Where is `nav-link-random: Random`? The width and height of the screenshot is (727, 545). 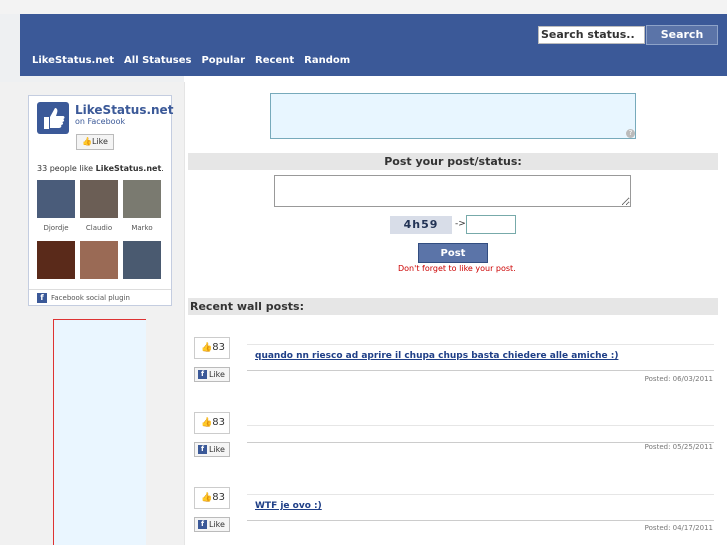
nav-link-random: Random is located at coordinates (327, 60).